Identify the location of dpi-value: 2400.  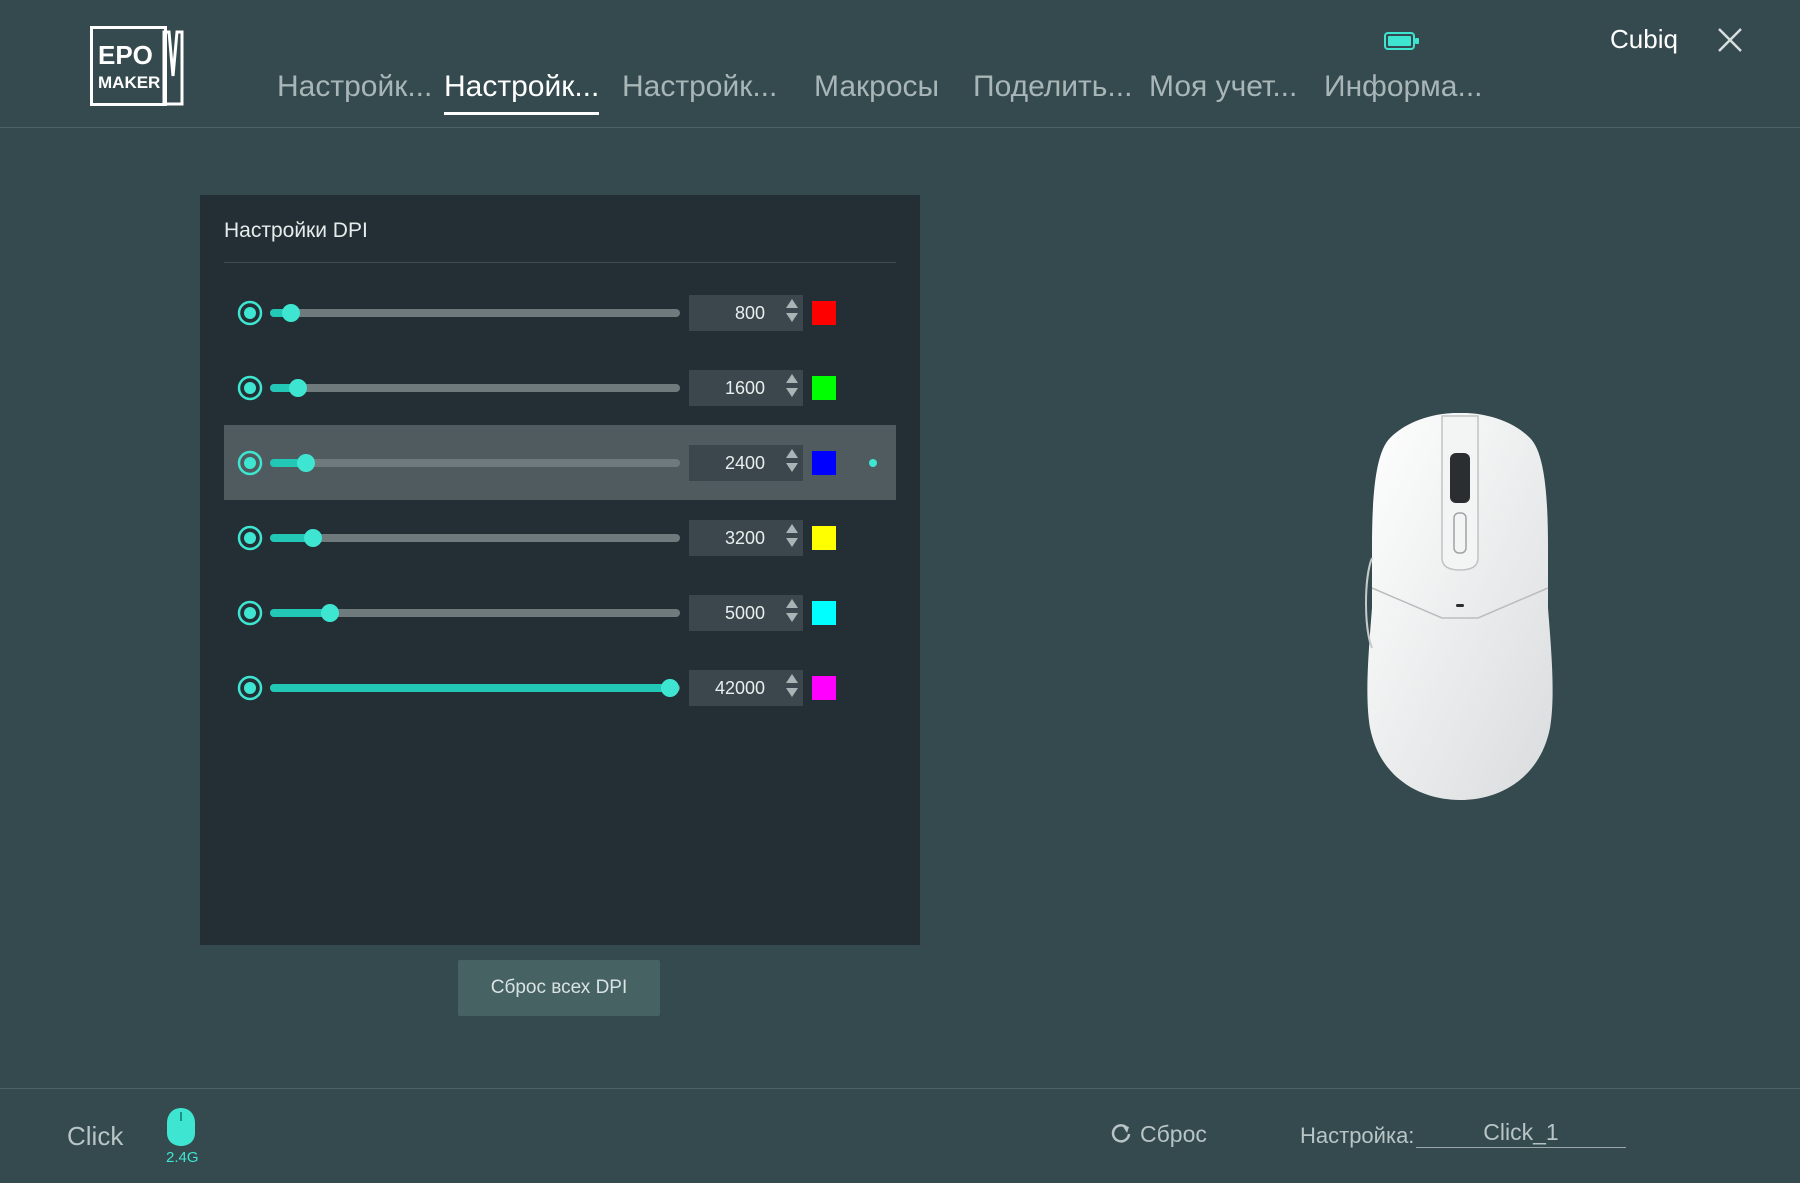
(744, 463).